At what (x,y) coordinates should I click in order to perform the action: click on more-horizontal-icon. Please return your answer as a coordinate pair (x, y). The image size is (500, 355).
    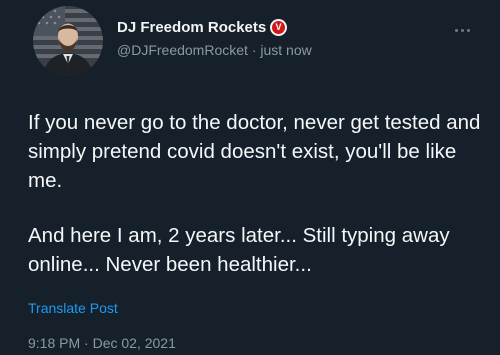
    Looking at the image, I should click on (466, 30).